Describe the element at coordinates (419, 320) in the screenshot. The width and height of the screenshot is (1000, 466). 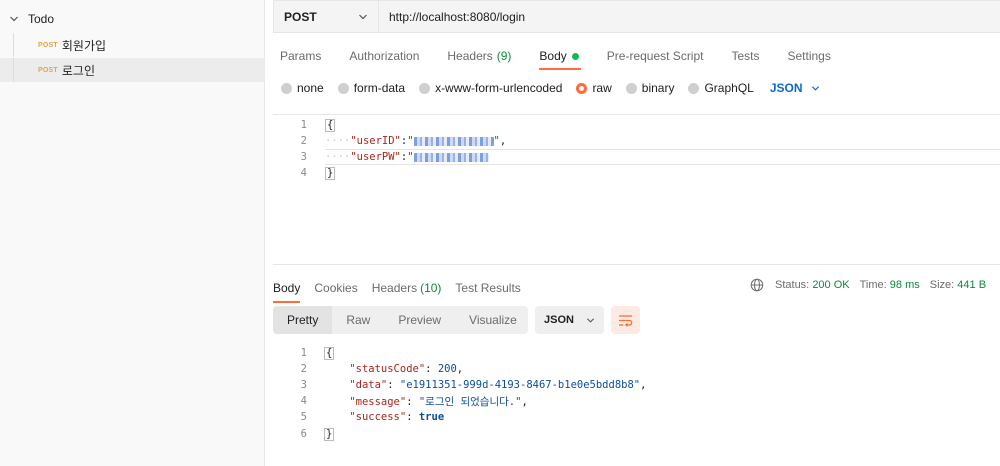
I see `view-preview-button: Preview` at that location.